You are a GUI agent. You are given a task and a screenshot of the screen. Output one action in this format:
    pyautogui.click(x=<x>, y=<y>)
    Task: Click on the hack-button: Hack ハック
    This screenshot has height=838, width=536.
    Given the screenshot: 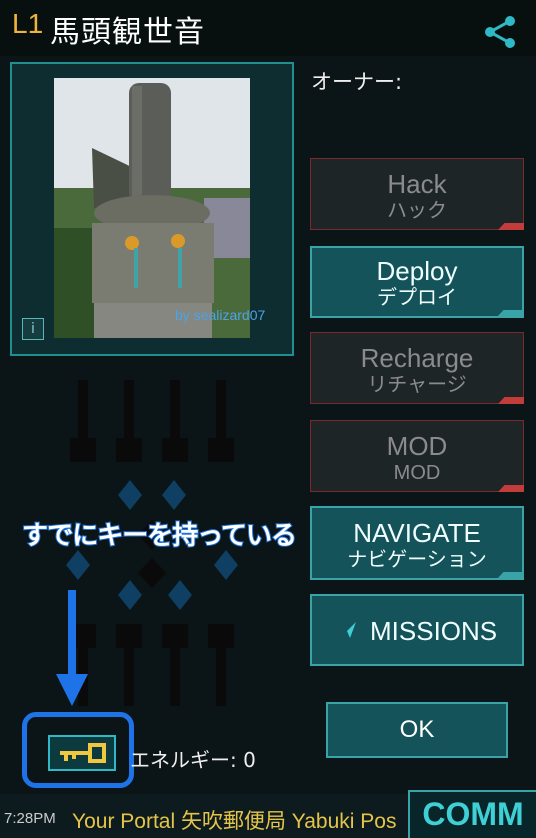 What is the action you would take?
    pyautogui.click(x=417, y=194)
    